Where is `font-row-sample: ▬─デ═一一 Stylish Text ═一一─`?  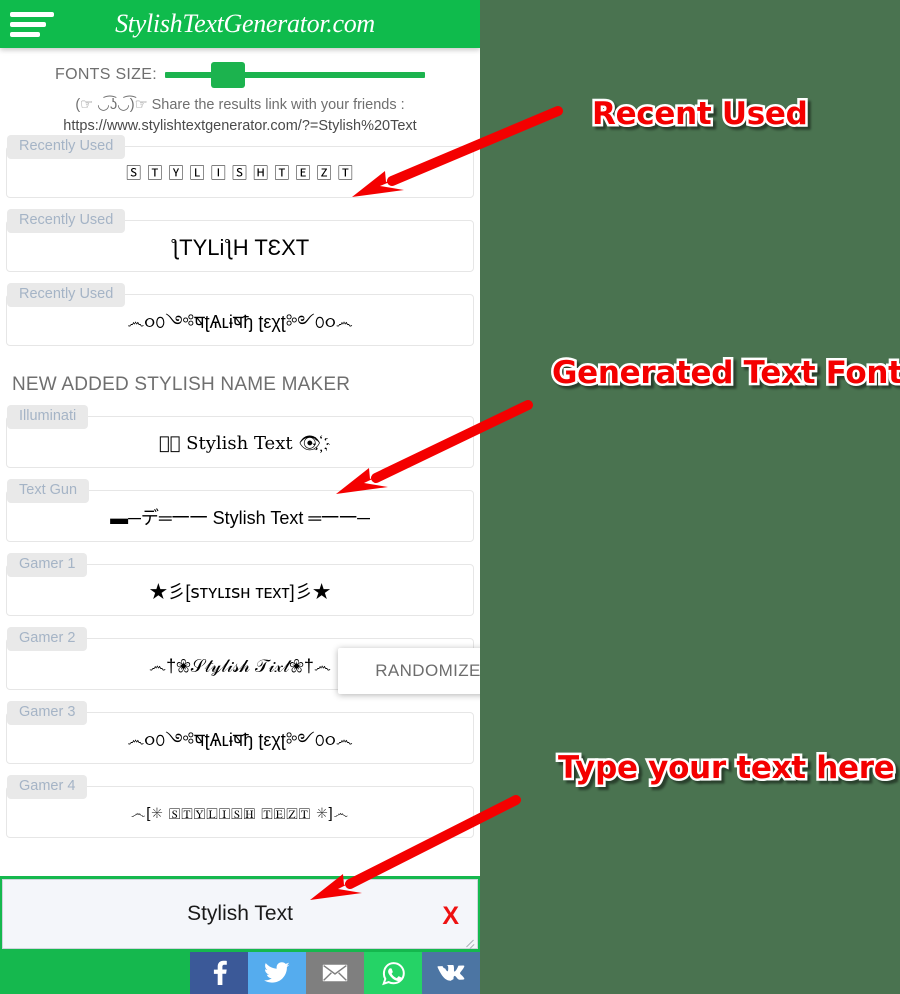 font-row-sample: ▬─デ═一一 Stylish Text ═一一─ is located at coordinates (240, 518).